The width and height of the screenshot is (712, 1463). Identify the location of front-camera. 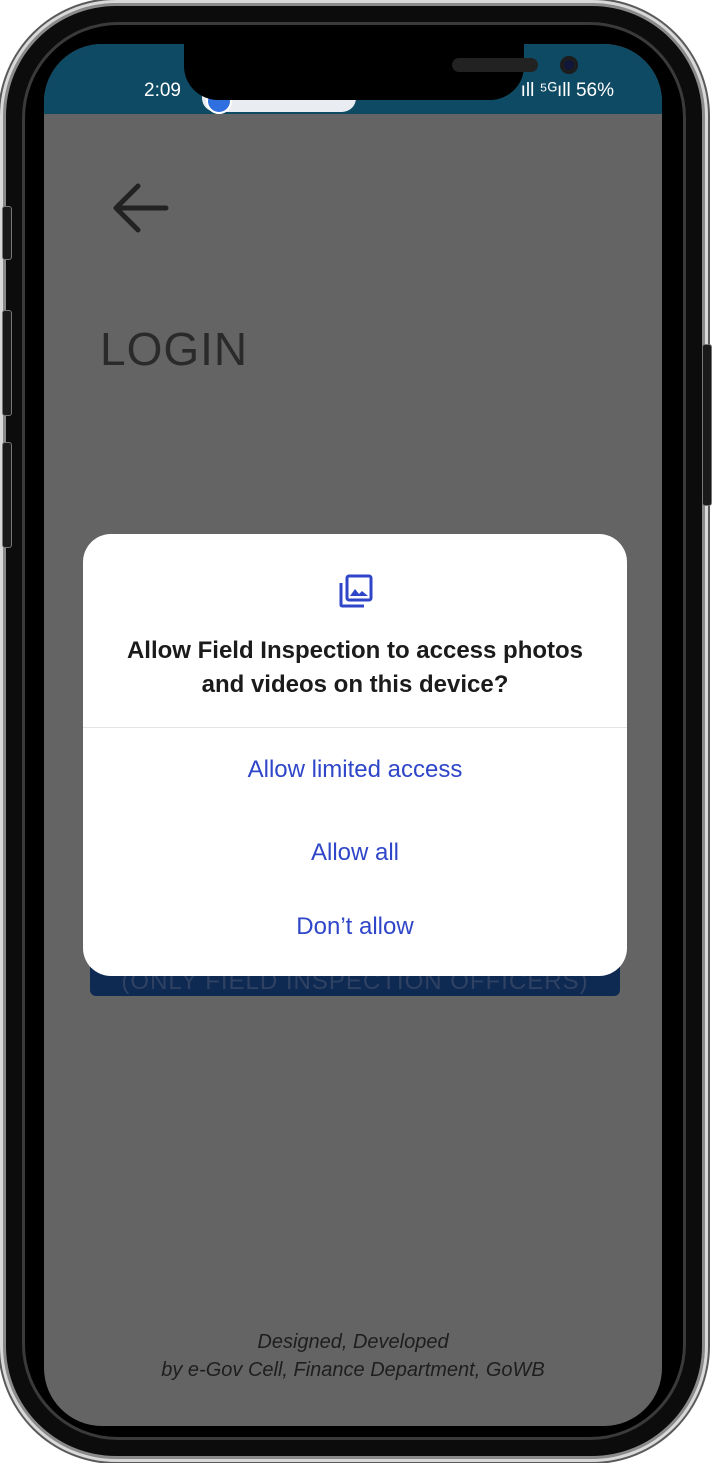
(569, 65).